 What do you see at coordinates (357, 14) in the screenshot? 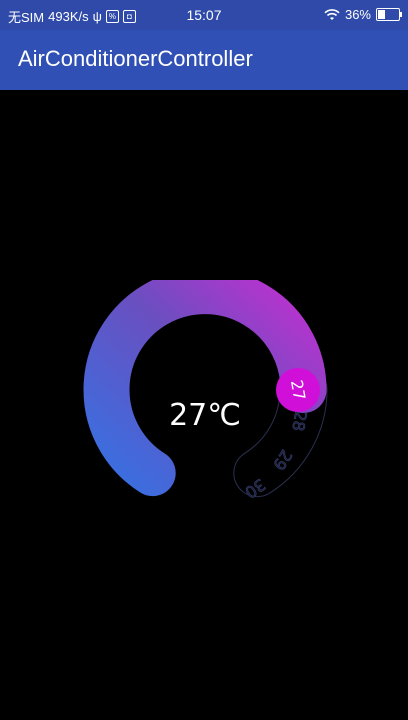
I see `battery-percent: 36%` at bounding box center [357, 14].